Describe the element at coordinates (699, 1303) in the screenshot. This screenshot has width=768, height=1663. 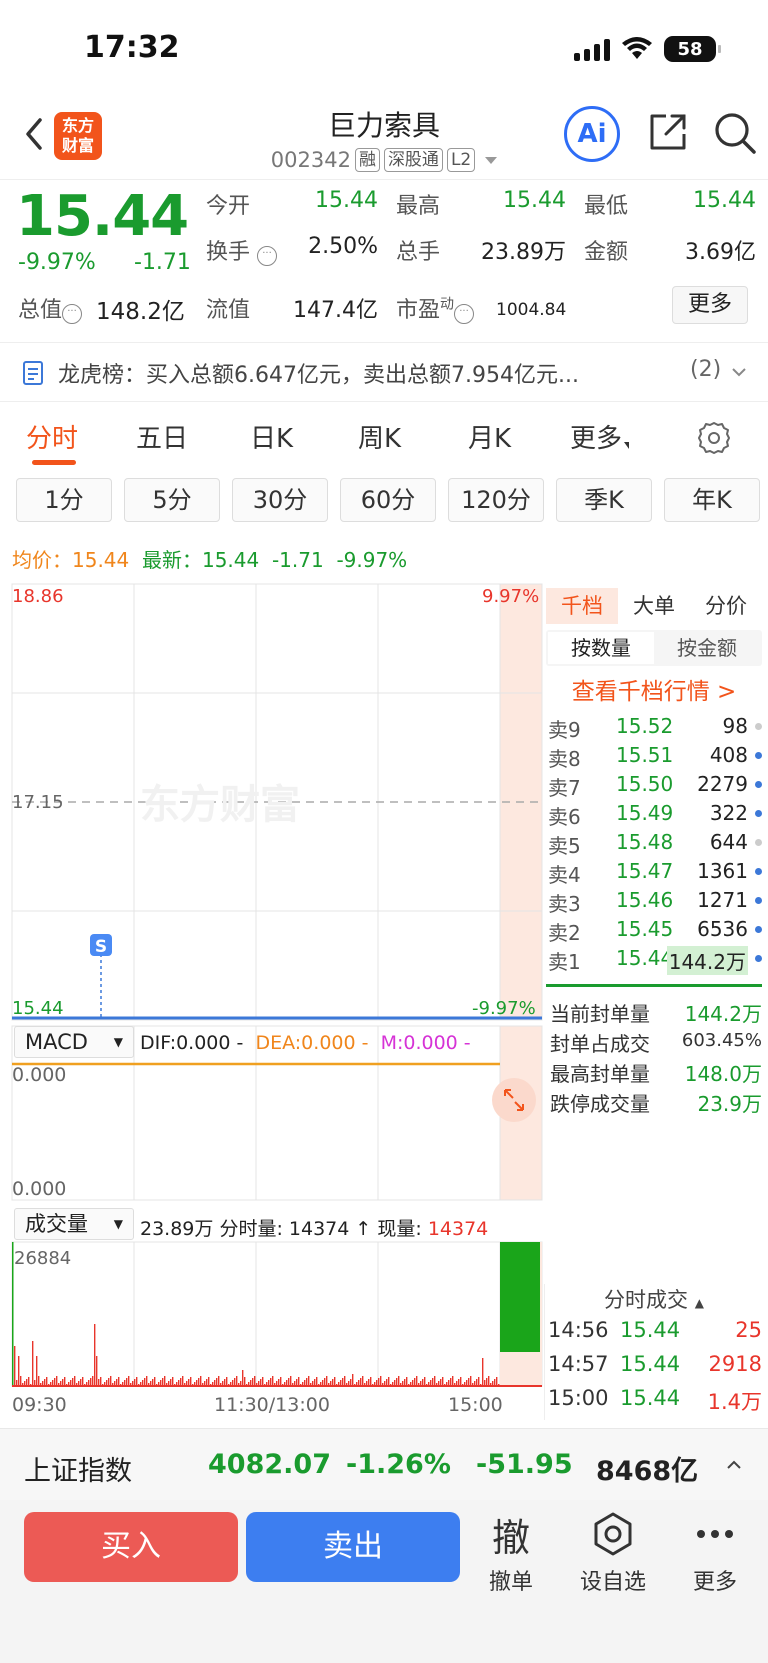
I see `caret-up-icon: ▲` at that location.